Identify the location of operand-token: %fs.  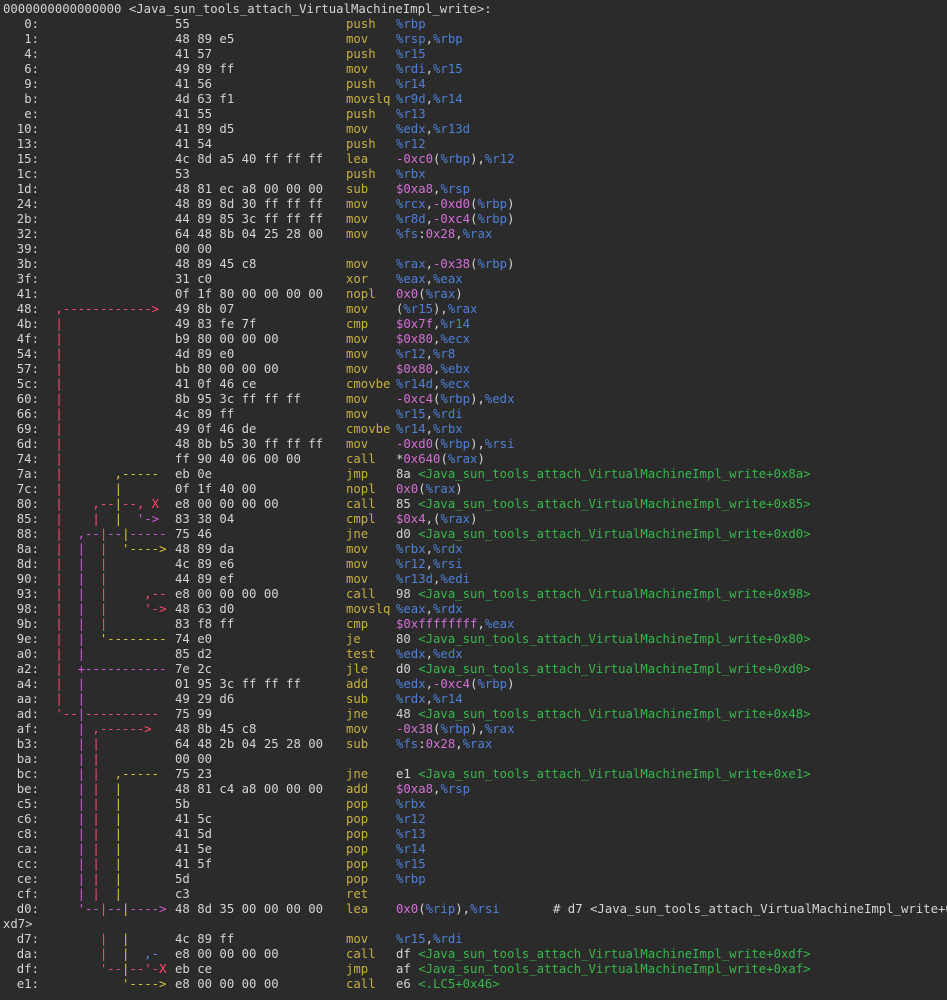
(407, 234).